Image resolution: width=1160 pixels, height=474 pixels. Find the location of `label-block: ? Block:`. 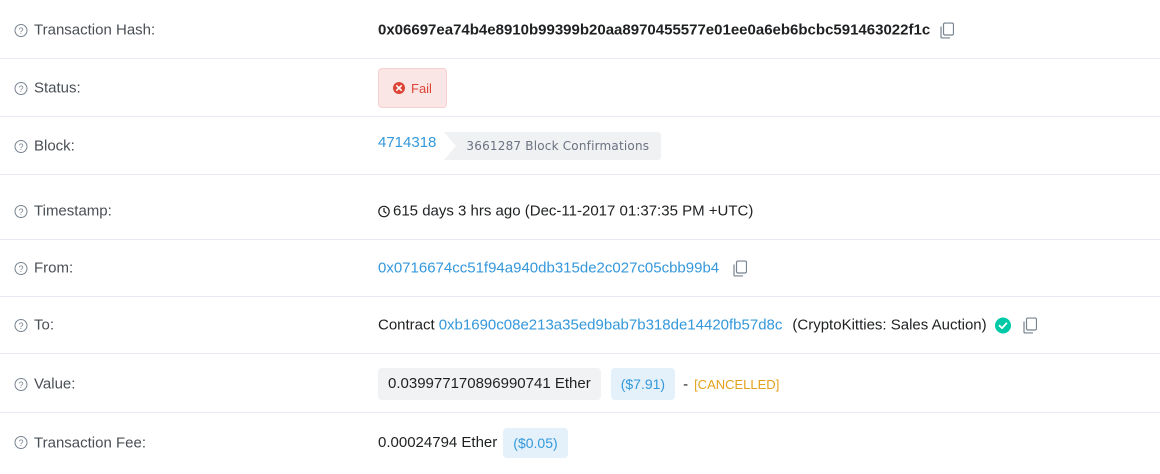

label-block: ? Block: is located at coordinates (44, 146).